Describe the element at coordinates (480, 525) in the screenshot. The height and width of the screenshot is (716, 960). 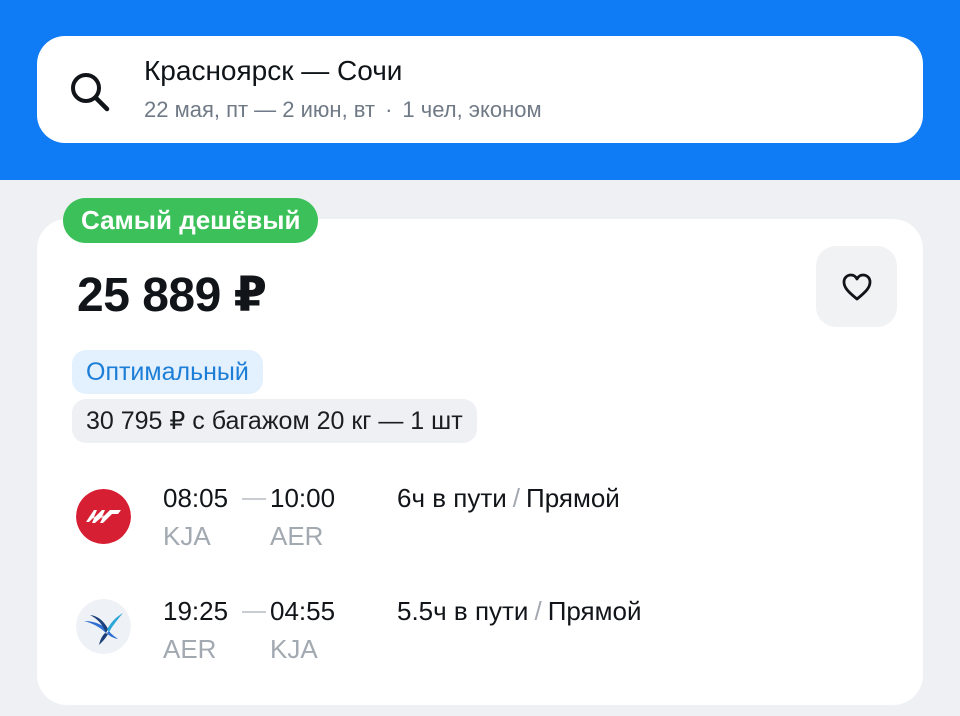
I see `flight-segment-outbound: 08:05 10:00 KJA AER 6ч в пути / Прямой` at that location.